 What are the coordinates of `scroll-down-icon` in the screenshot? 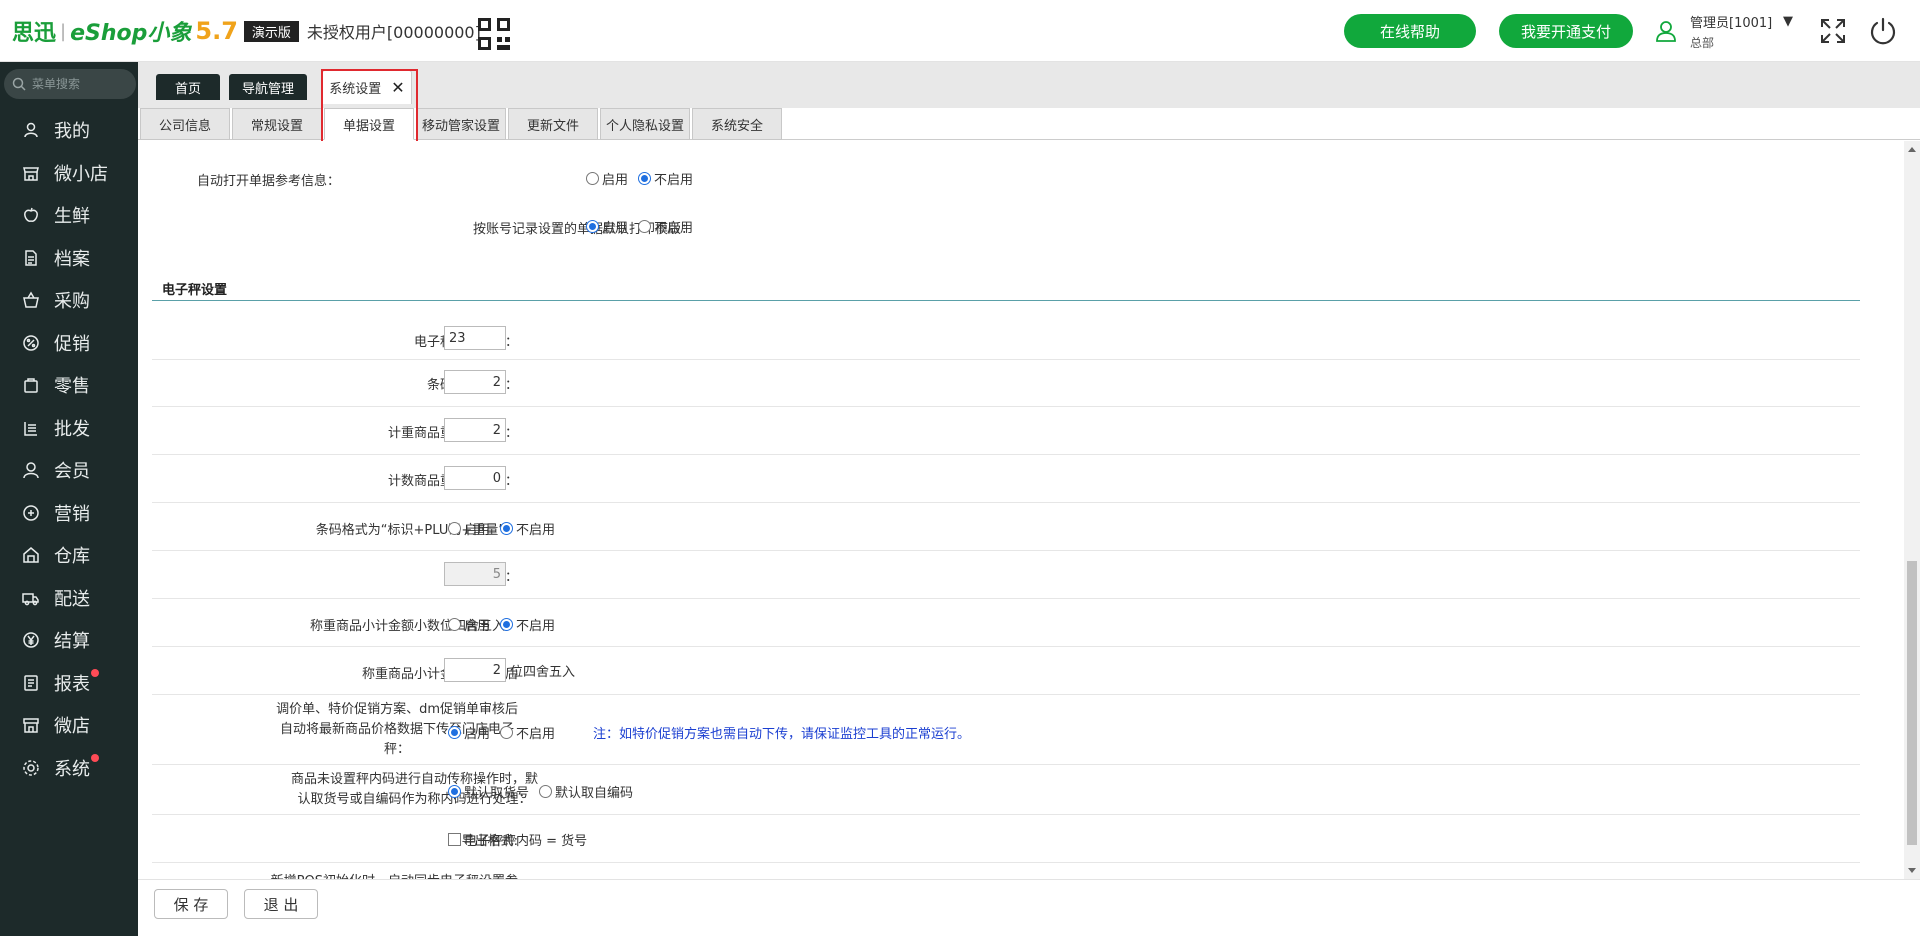 It's located at (1912, 870).